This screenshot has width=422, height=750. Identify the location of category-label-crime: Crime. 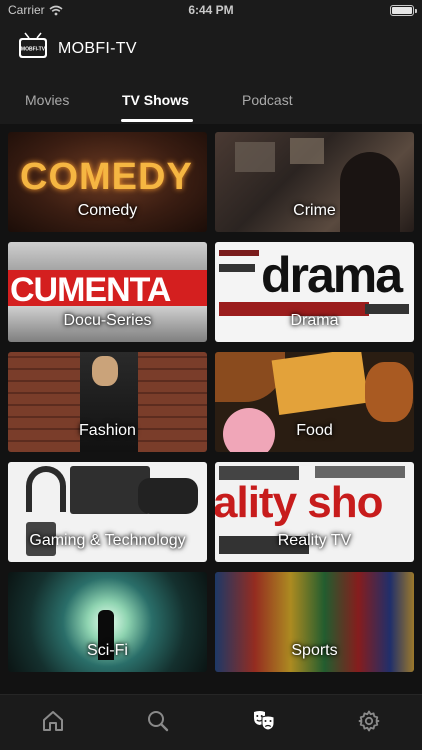
(314, 210).